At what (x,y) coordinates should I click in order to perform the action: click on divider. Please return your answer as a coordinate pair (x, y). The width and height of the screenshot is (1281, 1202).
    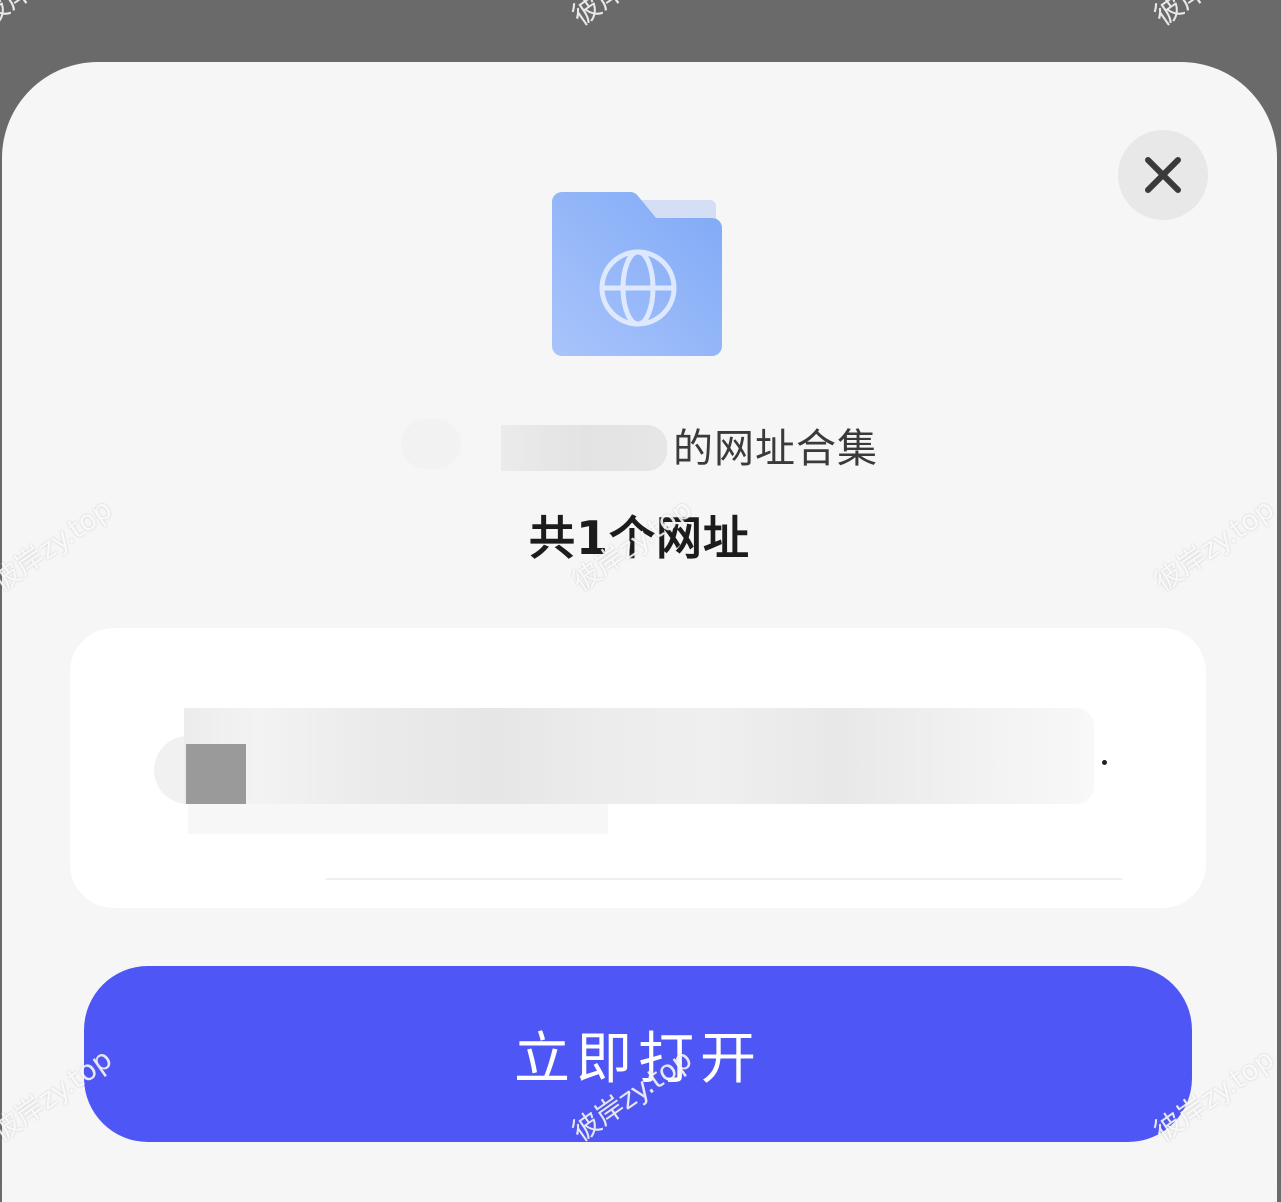
    Looking at the image, I should click on (724, 879).